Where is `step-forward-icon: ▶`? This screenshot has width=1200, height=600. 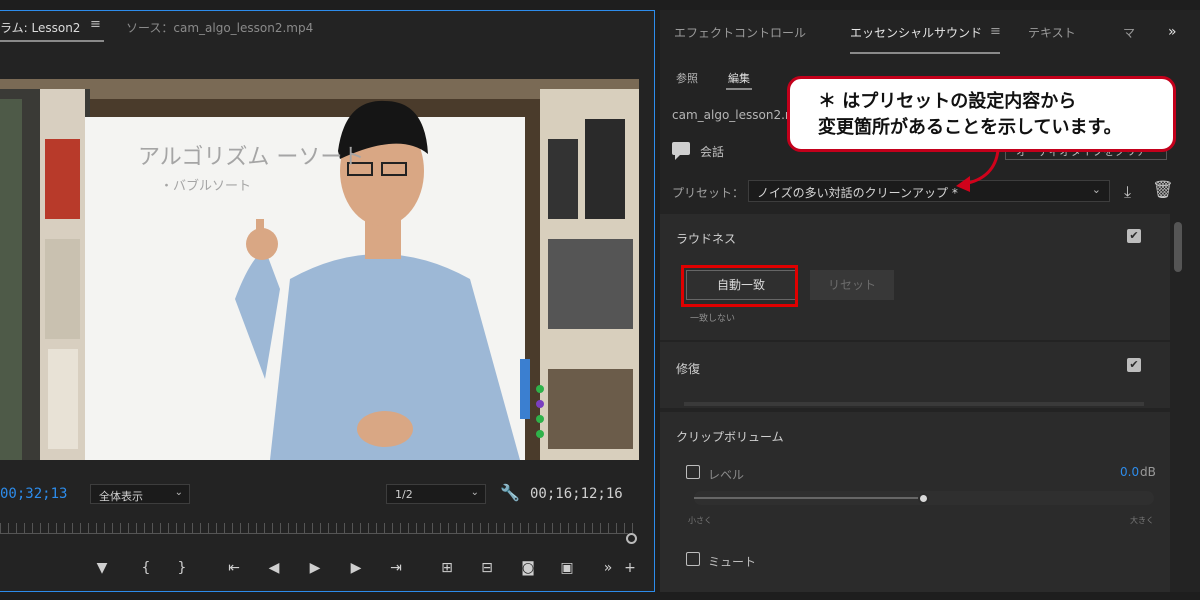 step-forward-icon: ▶ is located at coordinates (356, 568).